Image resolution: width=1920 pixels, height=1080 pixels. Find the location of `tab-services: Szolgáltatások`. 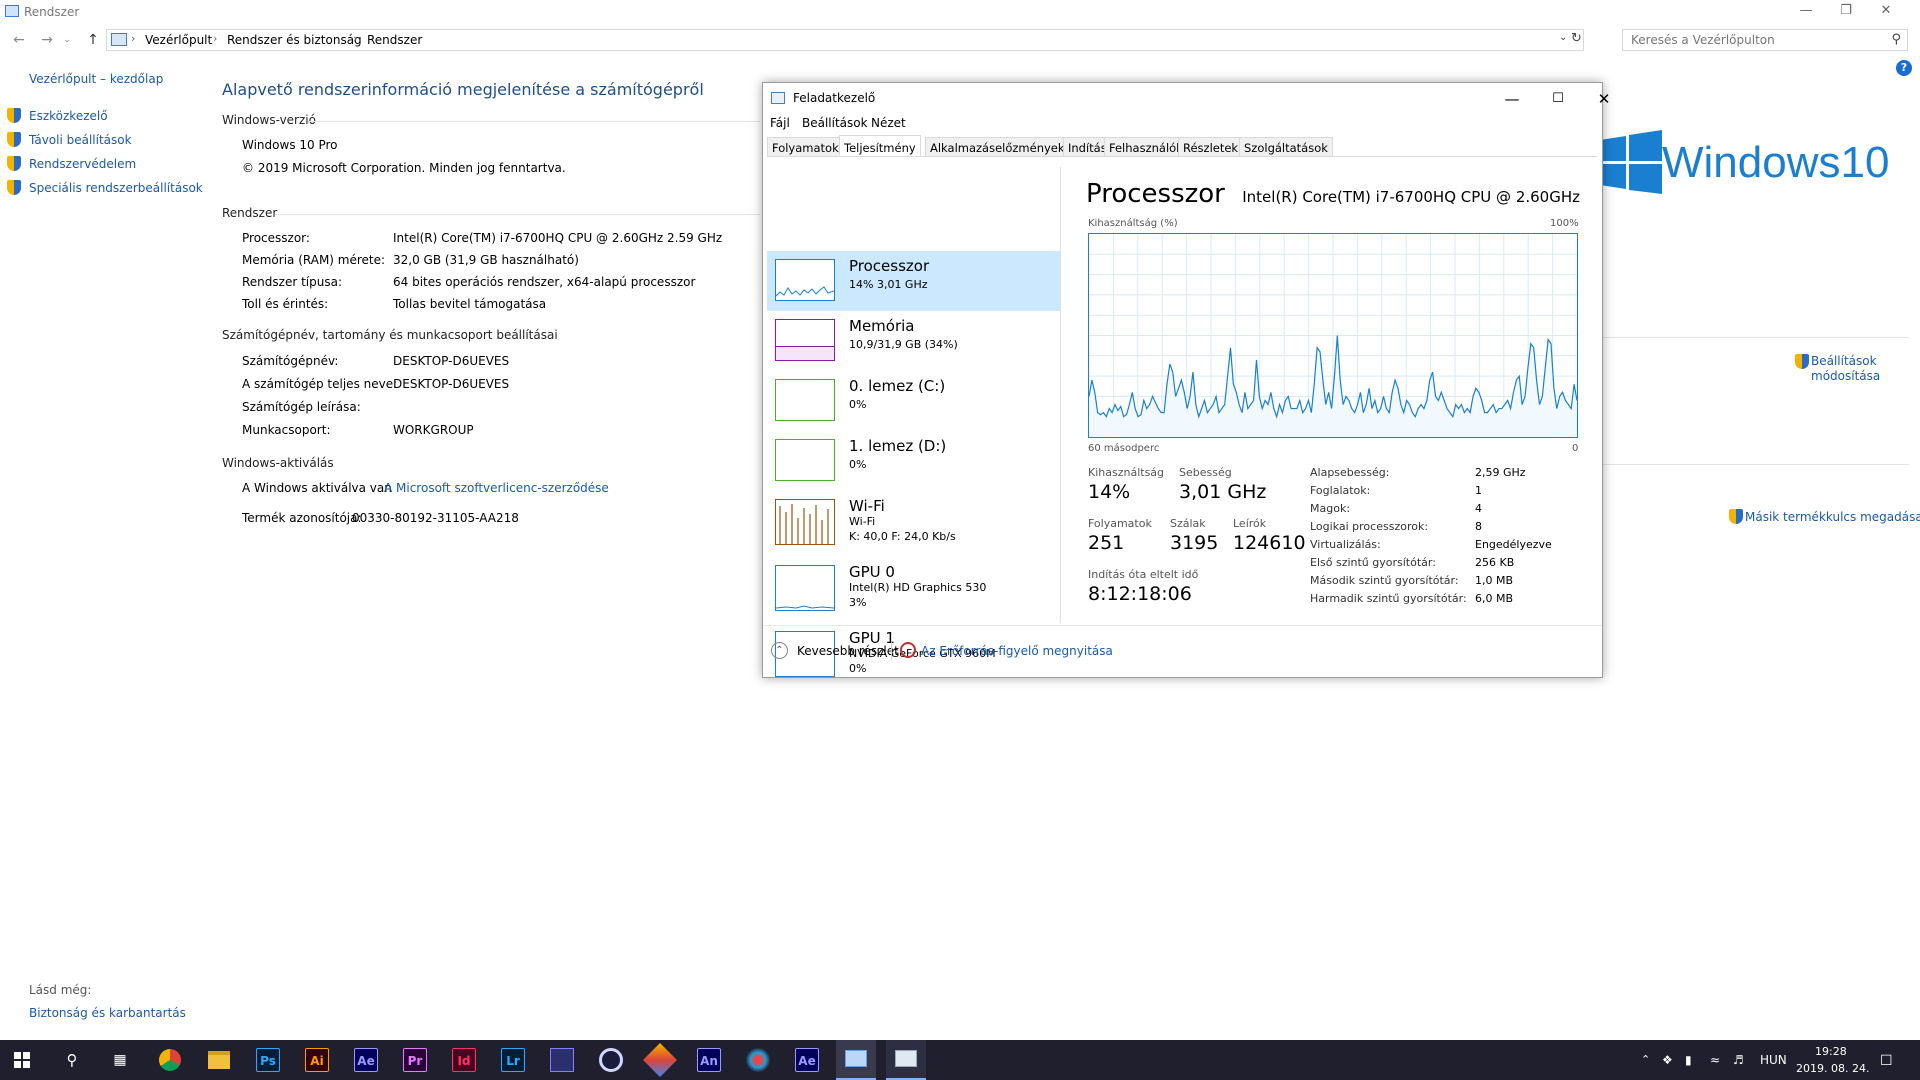

tab-services: Szolgáltatások is located at coordinates (1286, 147).